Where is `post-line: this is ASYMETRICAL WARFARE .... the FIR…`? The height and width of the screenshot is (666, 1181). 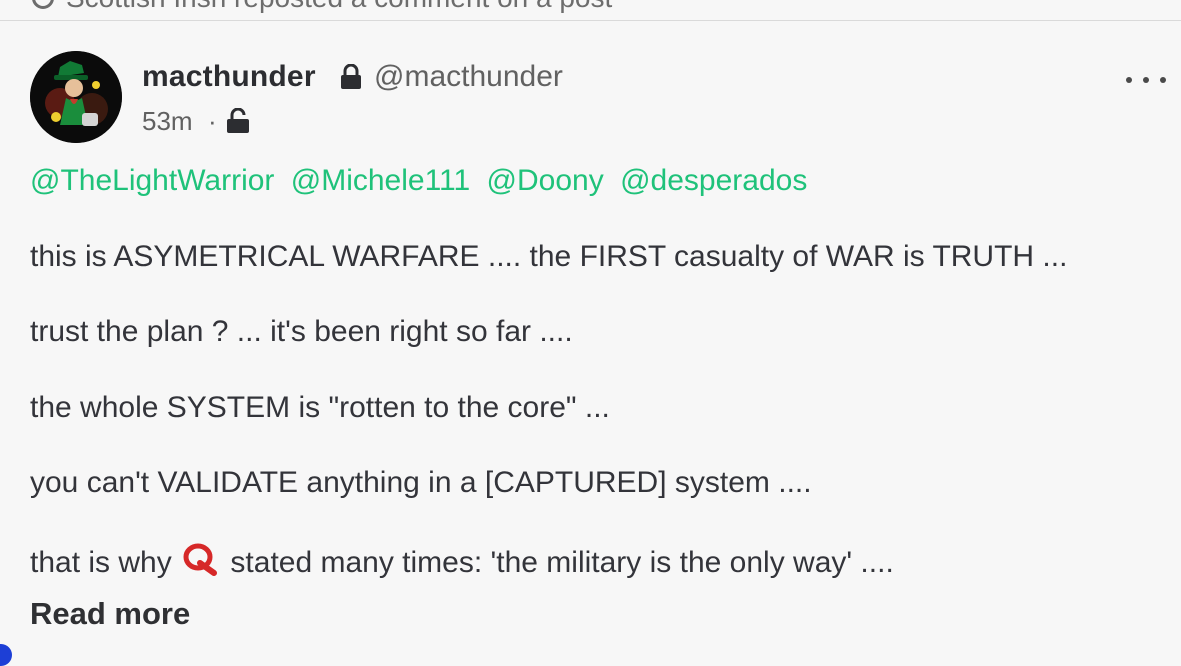
post-line: this is ASYMETRICAL WARFARE .... the FIR… is located at coordinates (549, 256).